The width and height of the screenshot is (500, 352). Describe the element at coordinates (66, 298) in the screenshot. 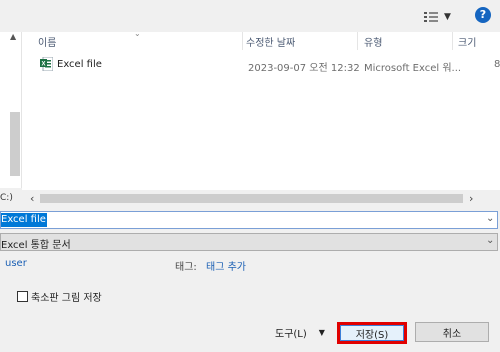

I see `save-thumbnail-label: 축소판 그림 저장` at that location.